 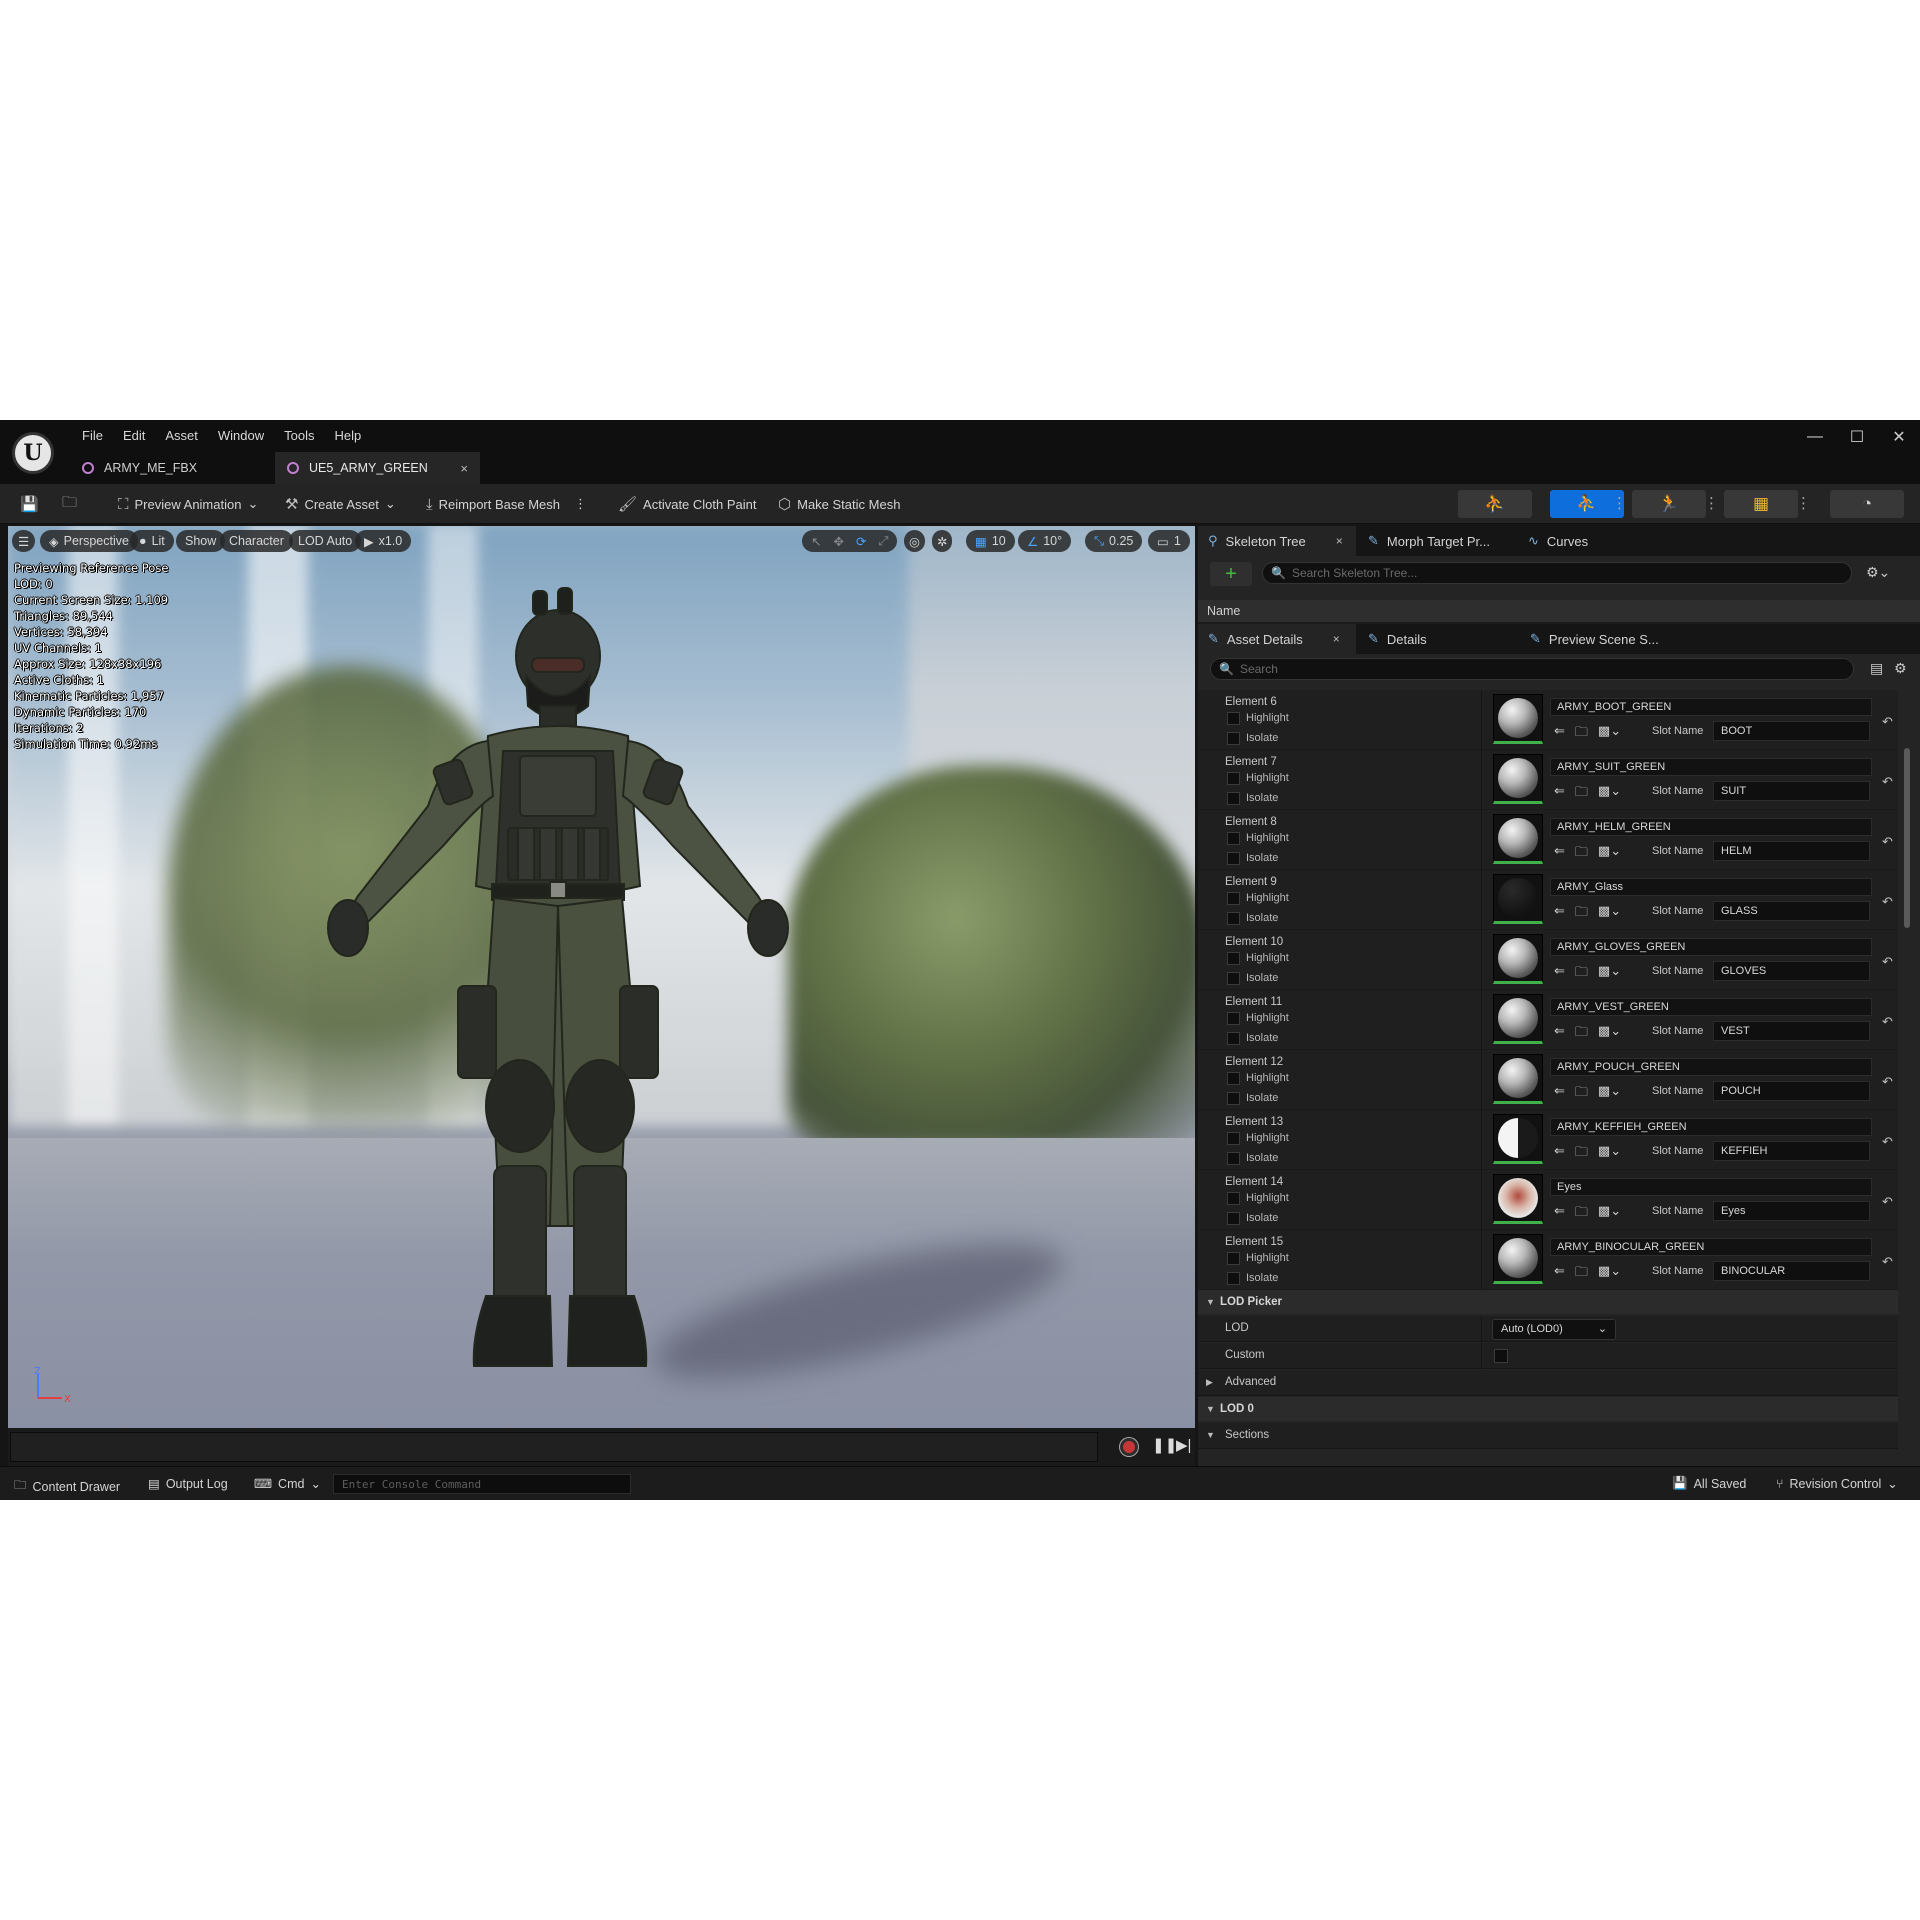 What do you see at coordinates (554, 1447) in the screenshot?
I see `timeline-track` at bounding box center [554, 1447].